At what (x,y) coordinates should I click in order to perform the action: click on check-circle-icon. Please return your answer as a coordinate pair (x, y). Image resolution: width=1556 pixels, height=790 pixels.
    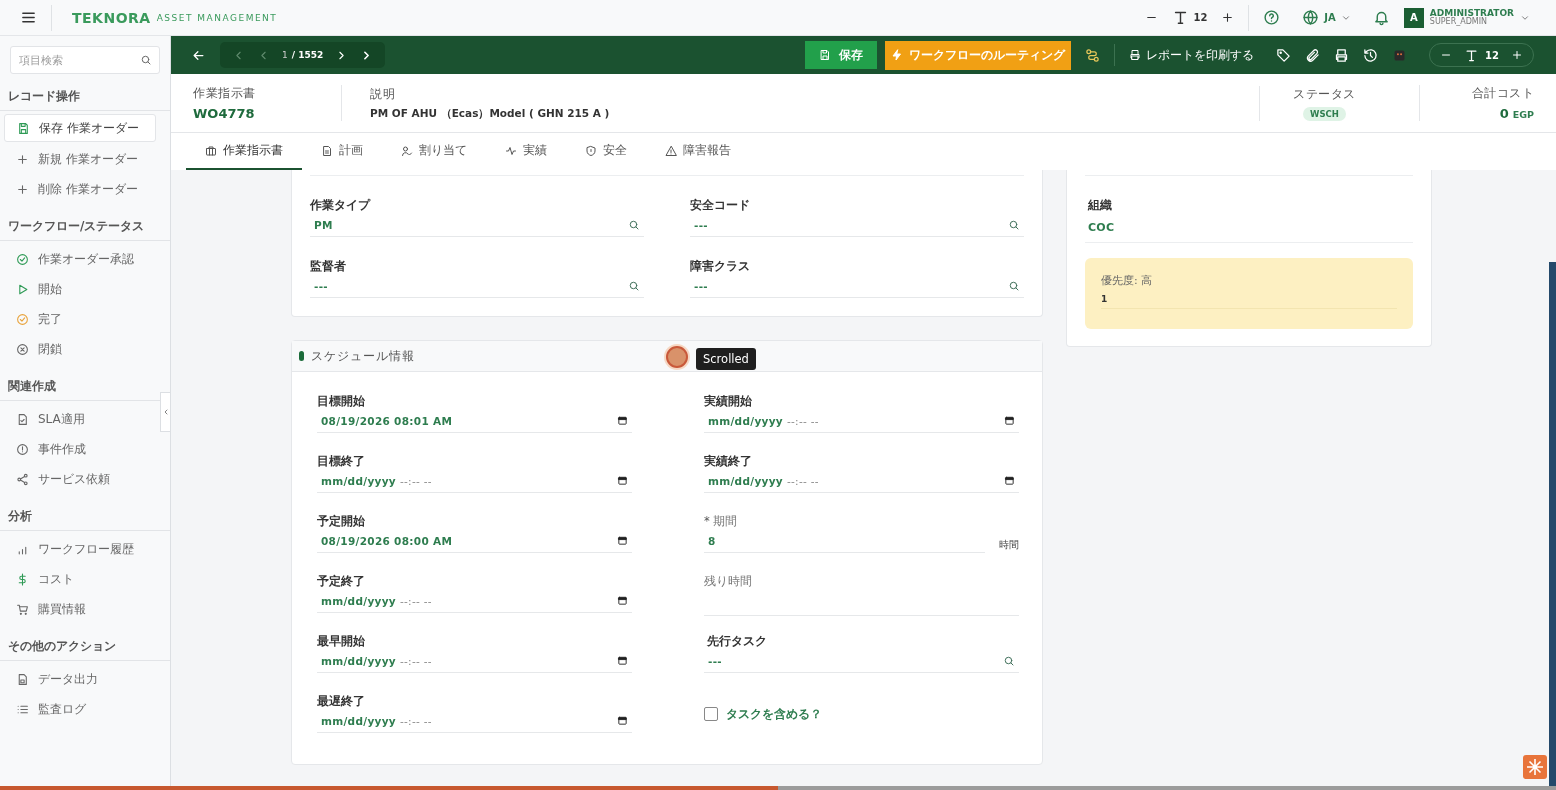
    Looking at the image, I should click on (22, 319).